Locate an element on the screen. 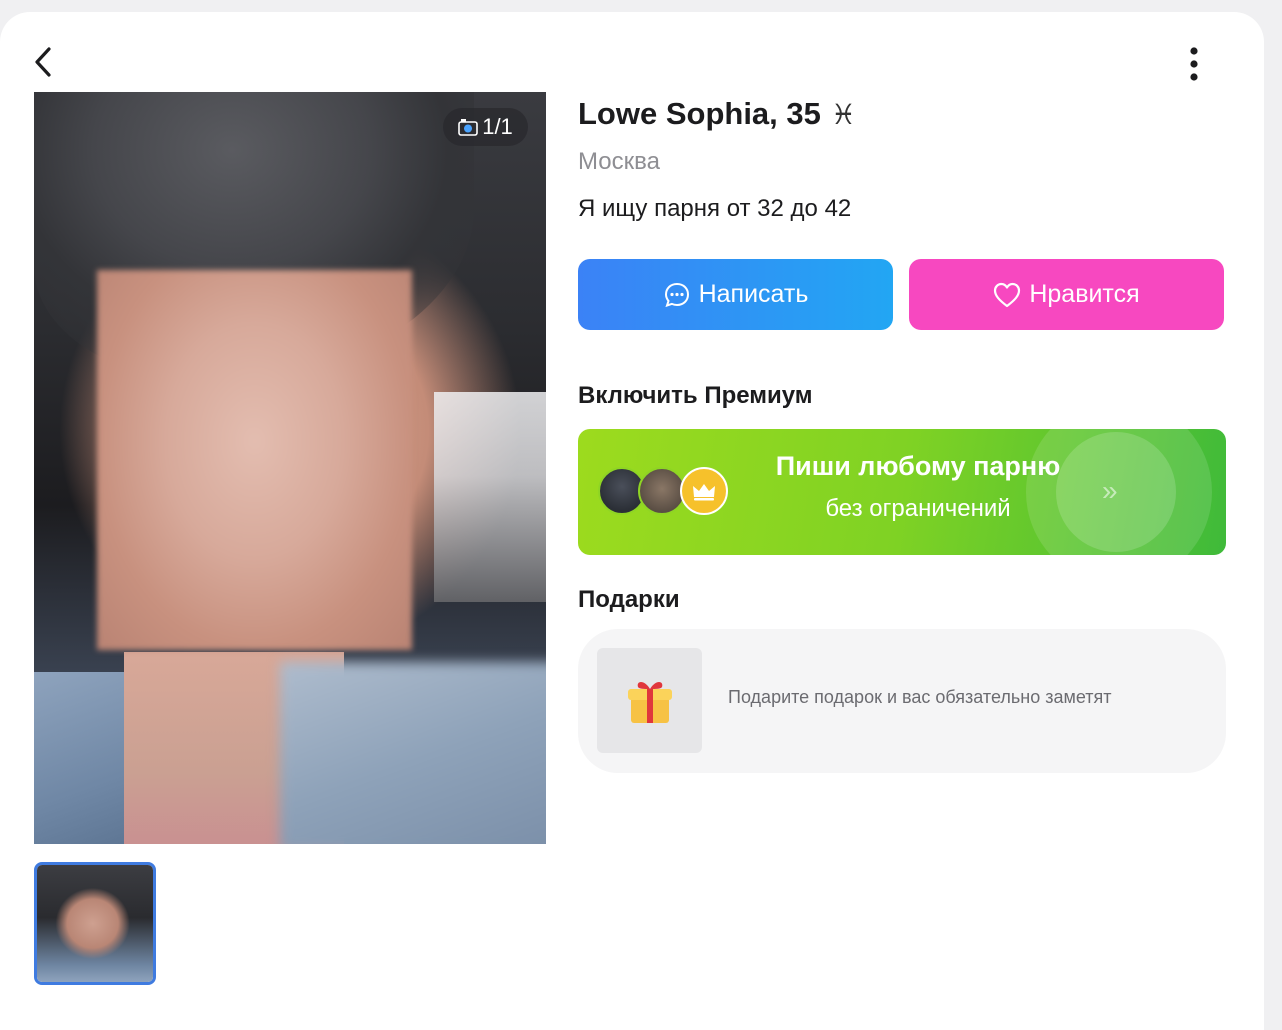  profile-city: Москва is located at coordinates (619, 161).